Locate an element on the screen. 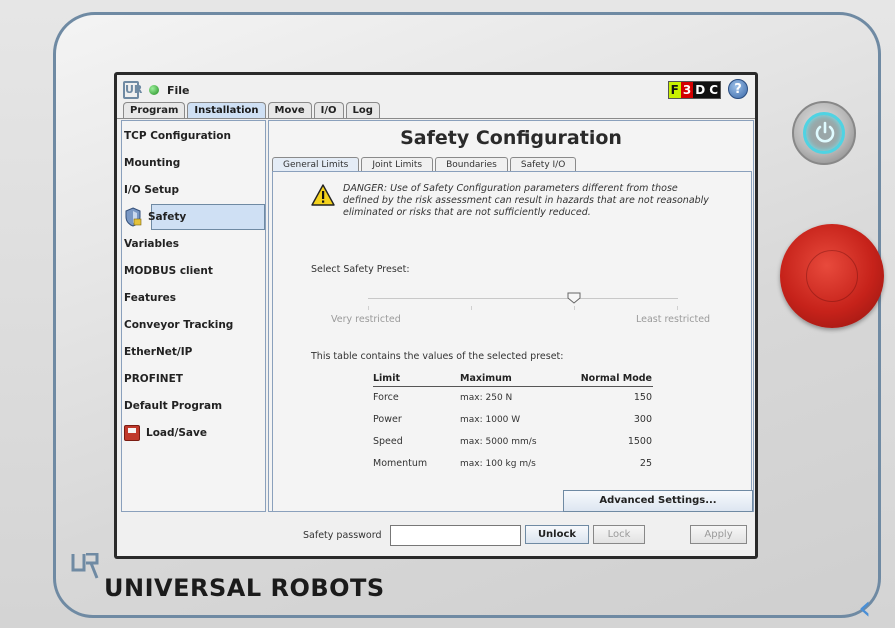  cell-normal-mode: 25 is located at coordinates (645, 463).